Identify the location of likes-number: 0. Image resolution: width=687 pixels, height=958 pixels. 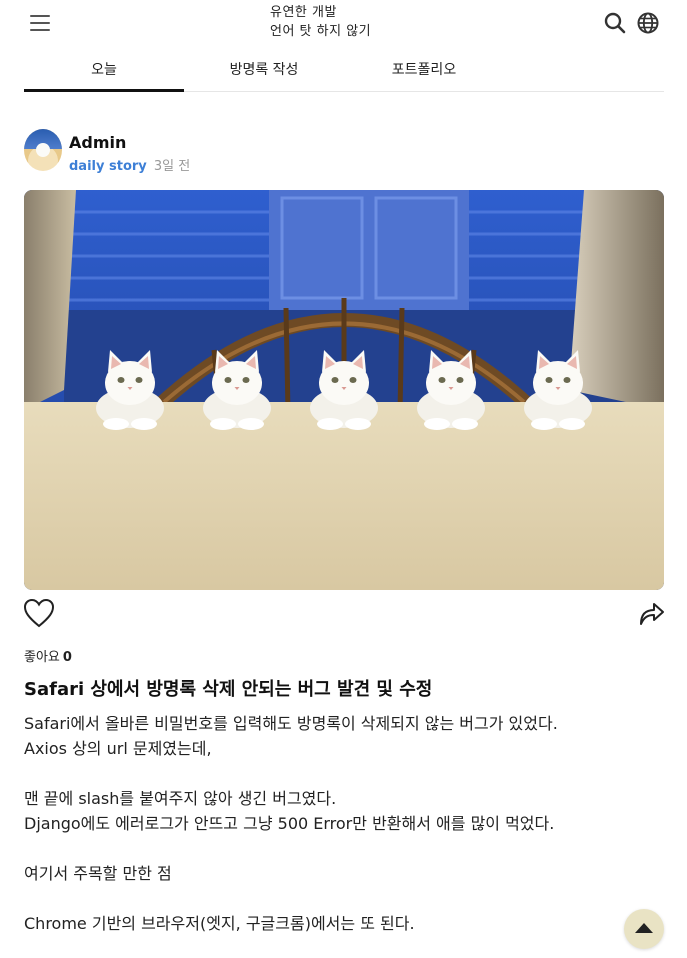
(67, 657).